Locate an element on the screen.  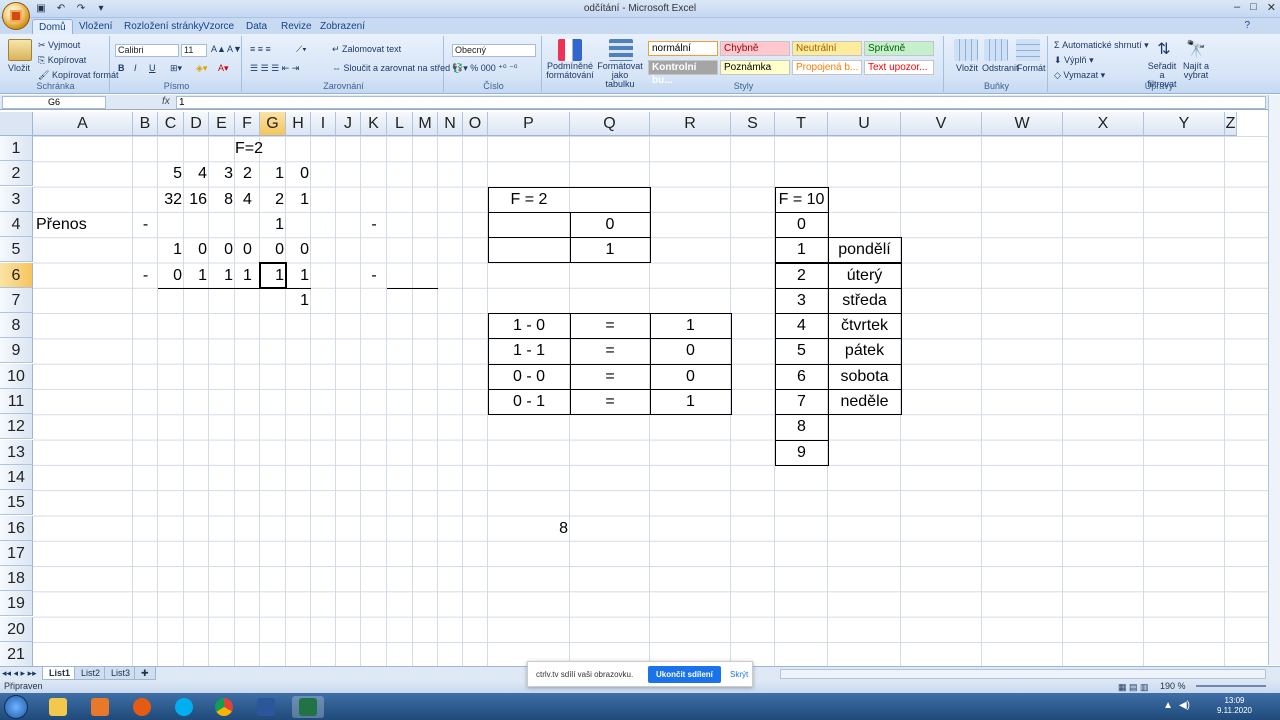
column-header-k: K is located at coordinates (374, 124).